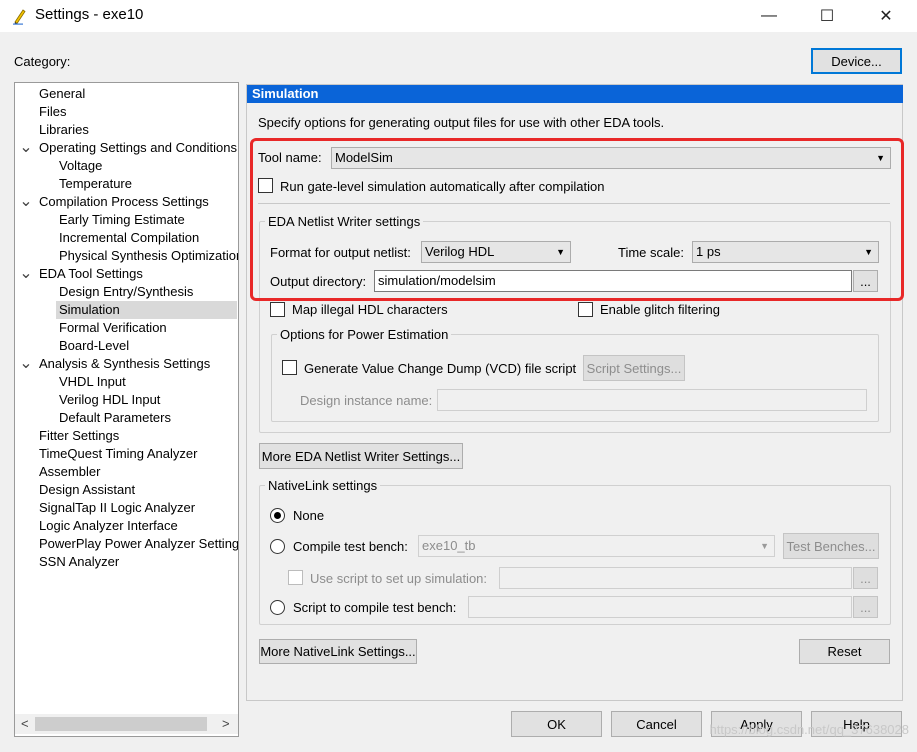 This screenshot has width=917, height=752. I want to click on tree-item-label: Simulation, so click(89, 309).